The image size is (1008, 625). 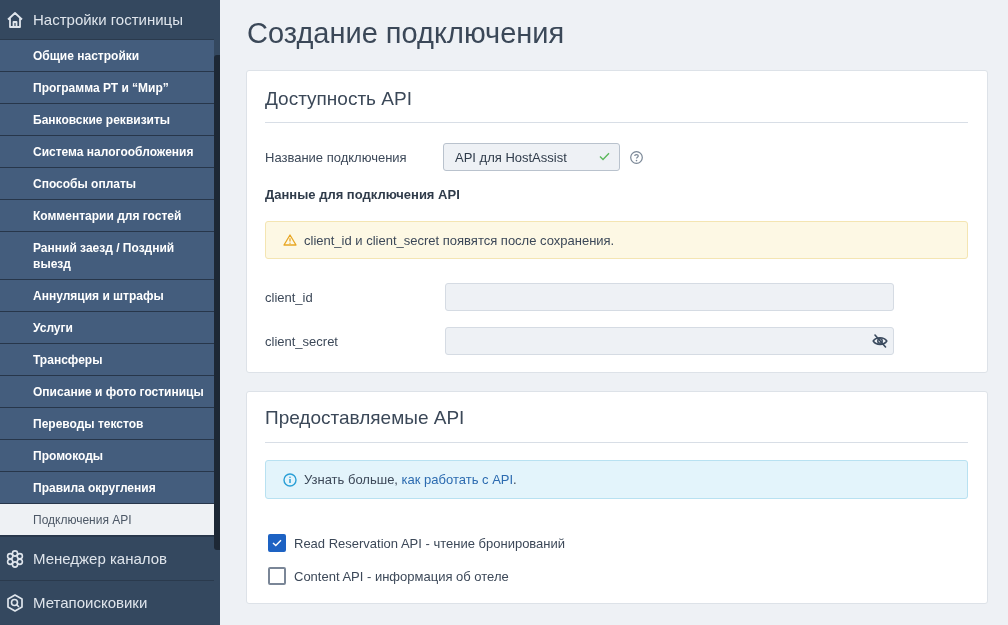 I want to click on sidebar-item: Способы оплаты, so click(x=107, y=184).